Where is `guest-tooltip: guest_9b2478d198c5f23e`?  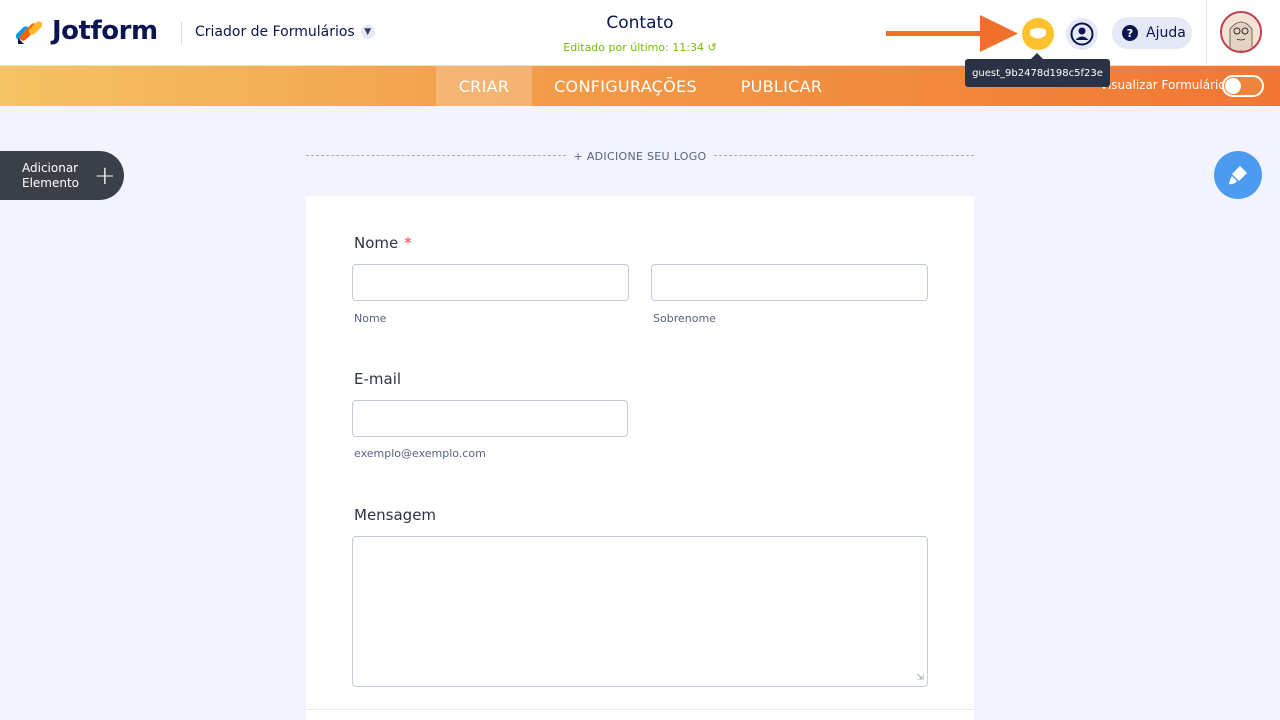
guest-tooltip: guest_9b2478d198c5f23e is located at coordinates (1037, 70).